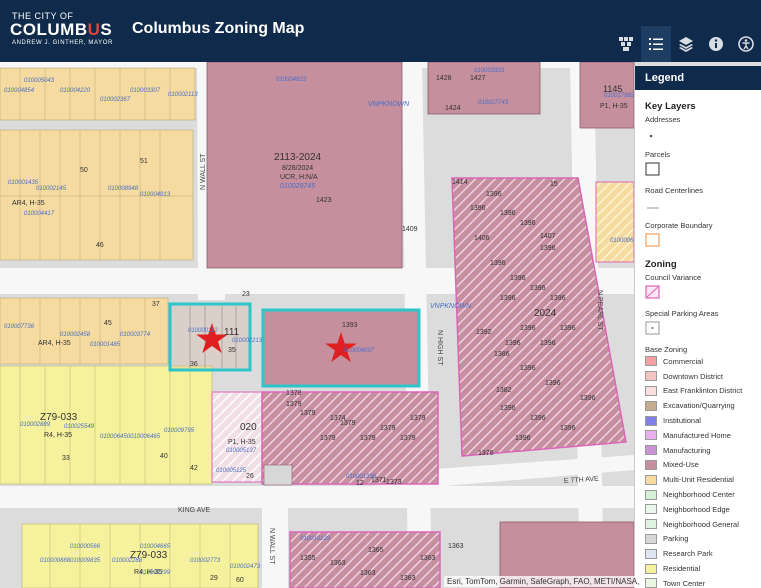 Image resolution: width=761 pixels, height=588 pixels. What do you see at coordinates (127, 561) in the screenshot?
I see `parcel-id-label: 010002288` at bounding box center [127, 561].